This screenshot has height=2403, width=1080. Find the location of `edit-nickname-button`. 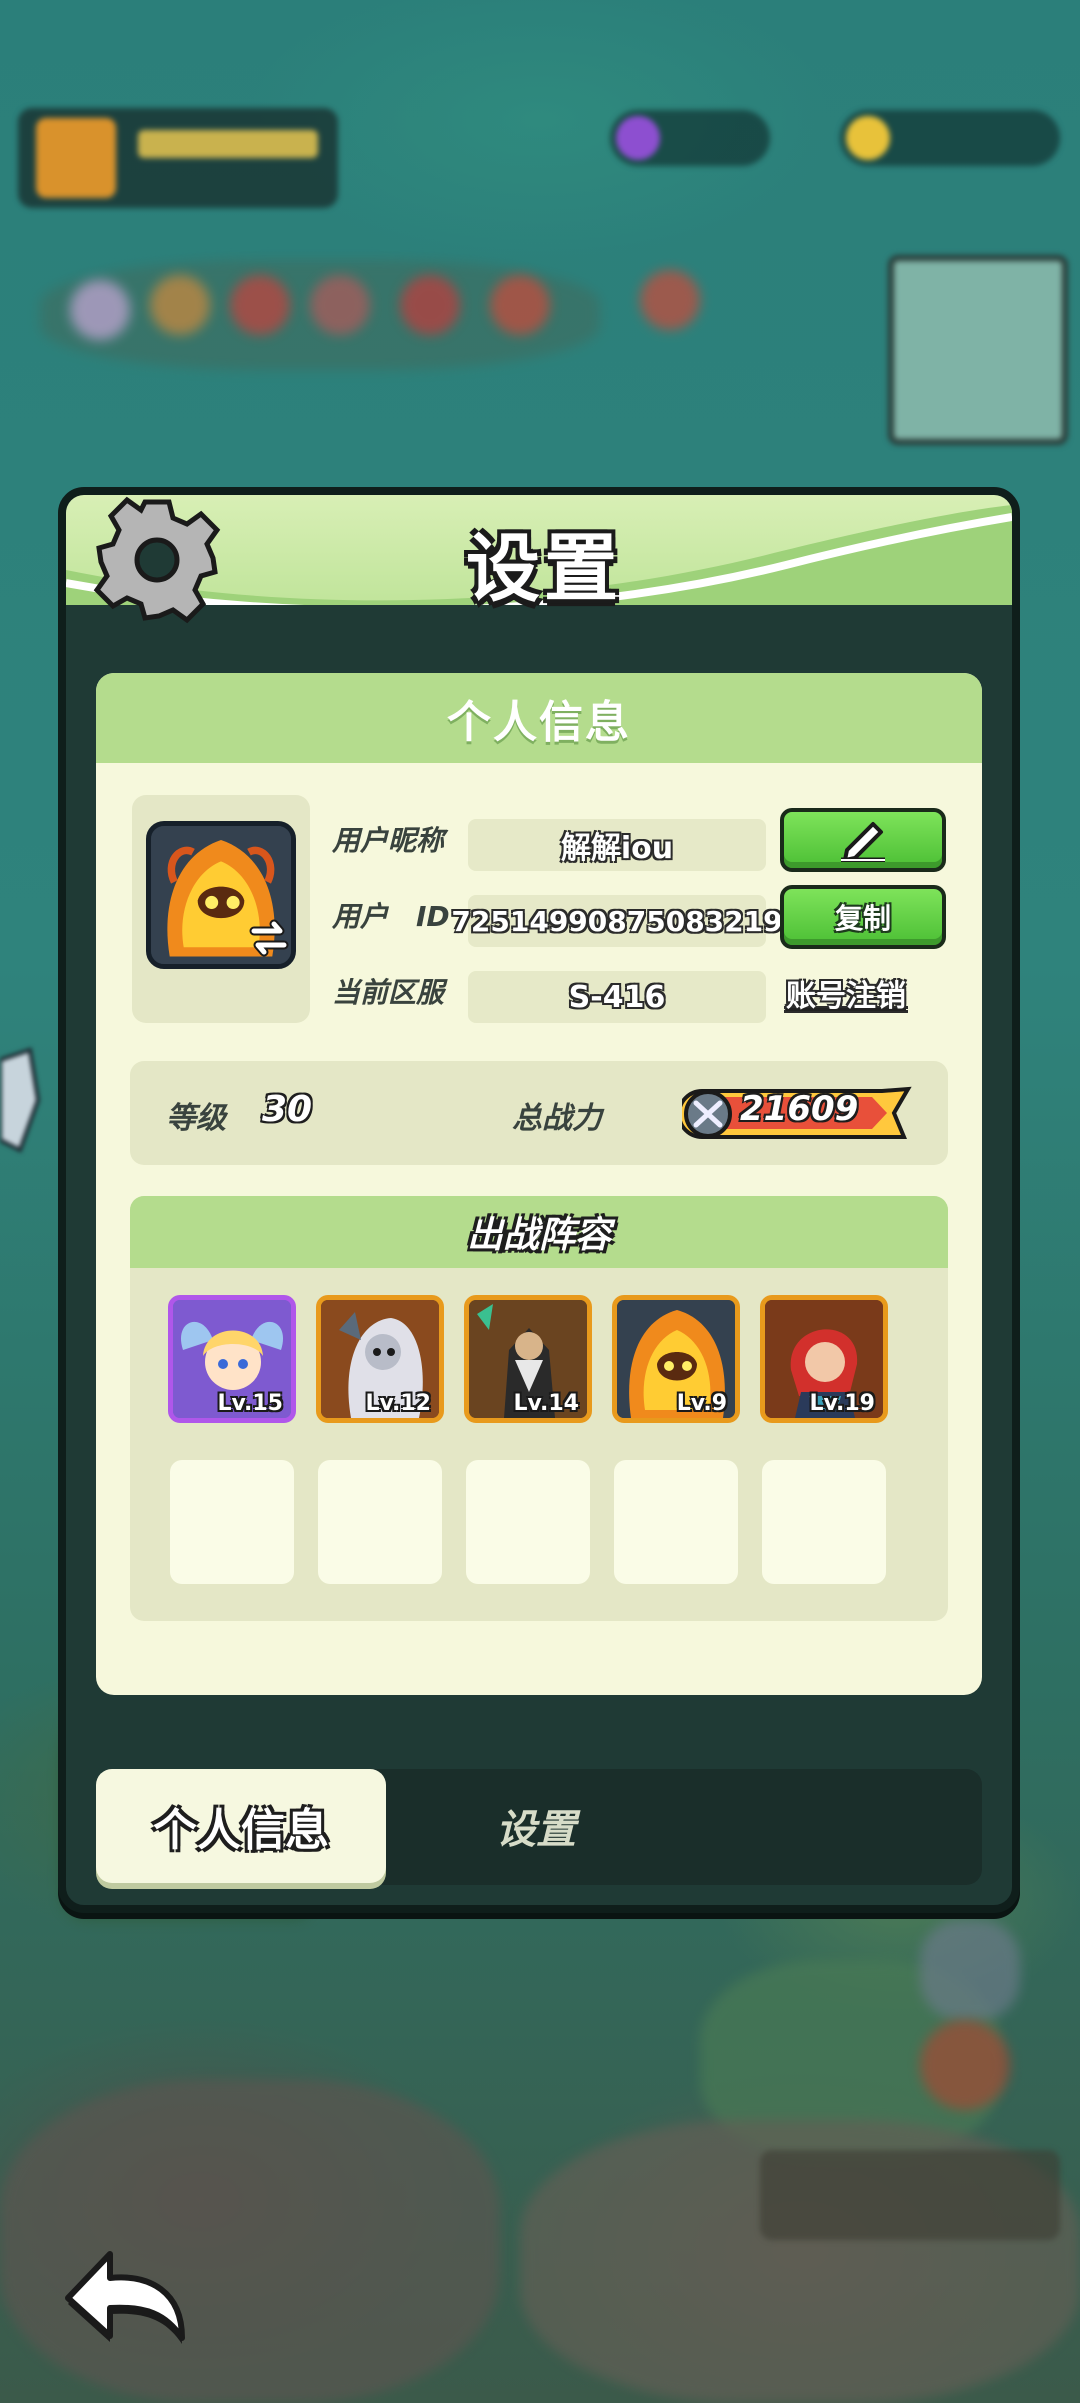

edit-nickname-button is located at coordinates (863, 840).